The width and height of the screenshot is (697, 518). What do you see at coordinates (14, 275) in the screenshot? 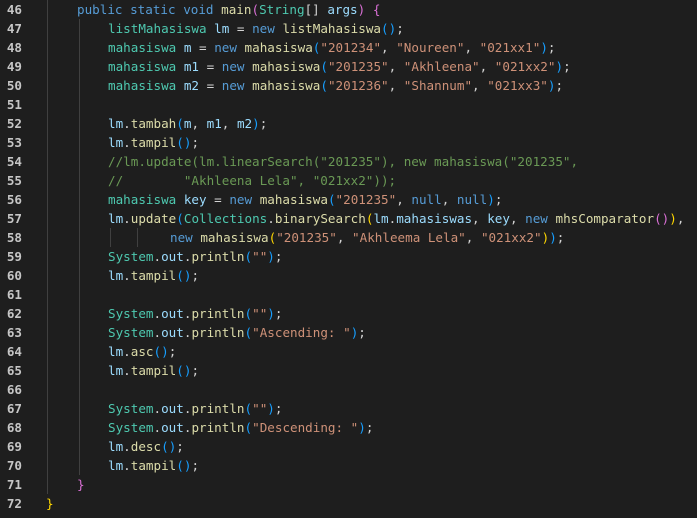
I see `line-number: 60` at bounding box center [14, 275].